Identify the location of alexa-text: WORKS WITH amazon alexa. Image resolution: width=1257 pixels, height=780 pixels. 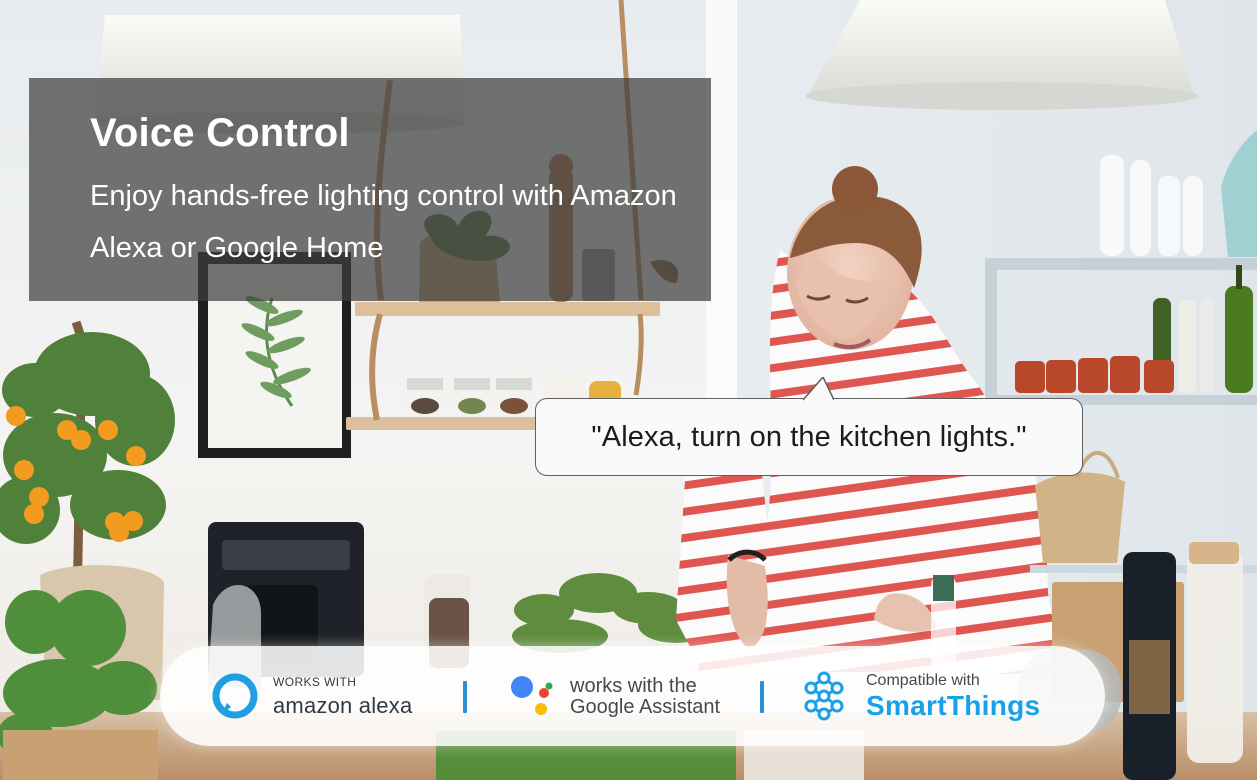
(342, 696).